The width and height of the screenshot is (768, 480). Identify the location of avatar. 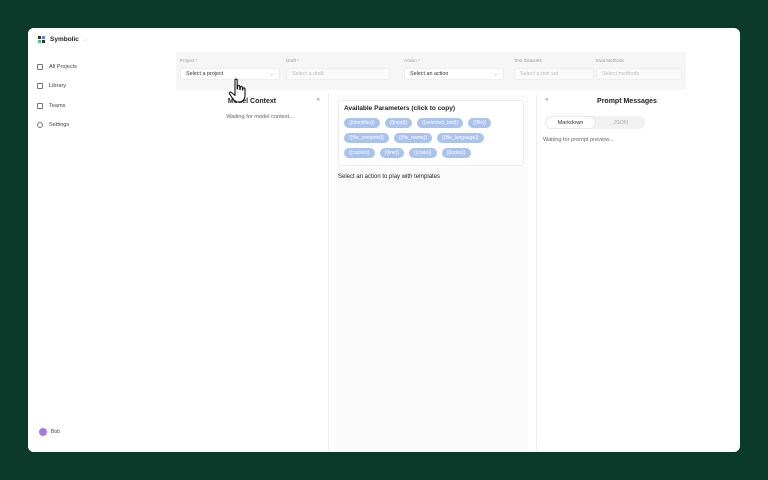
(43, 432).